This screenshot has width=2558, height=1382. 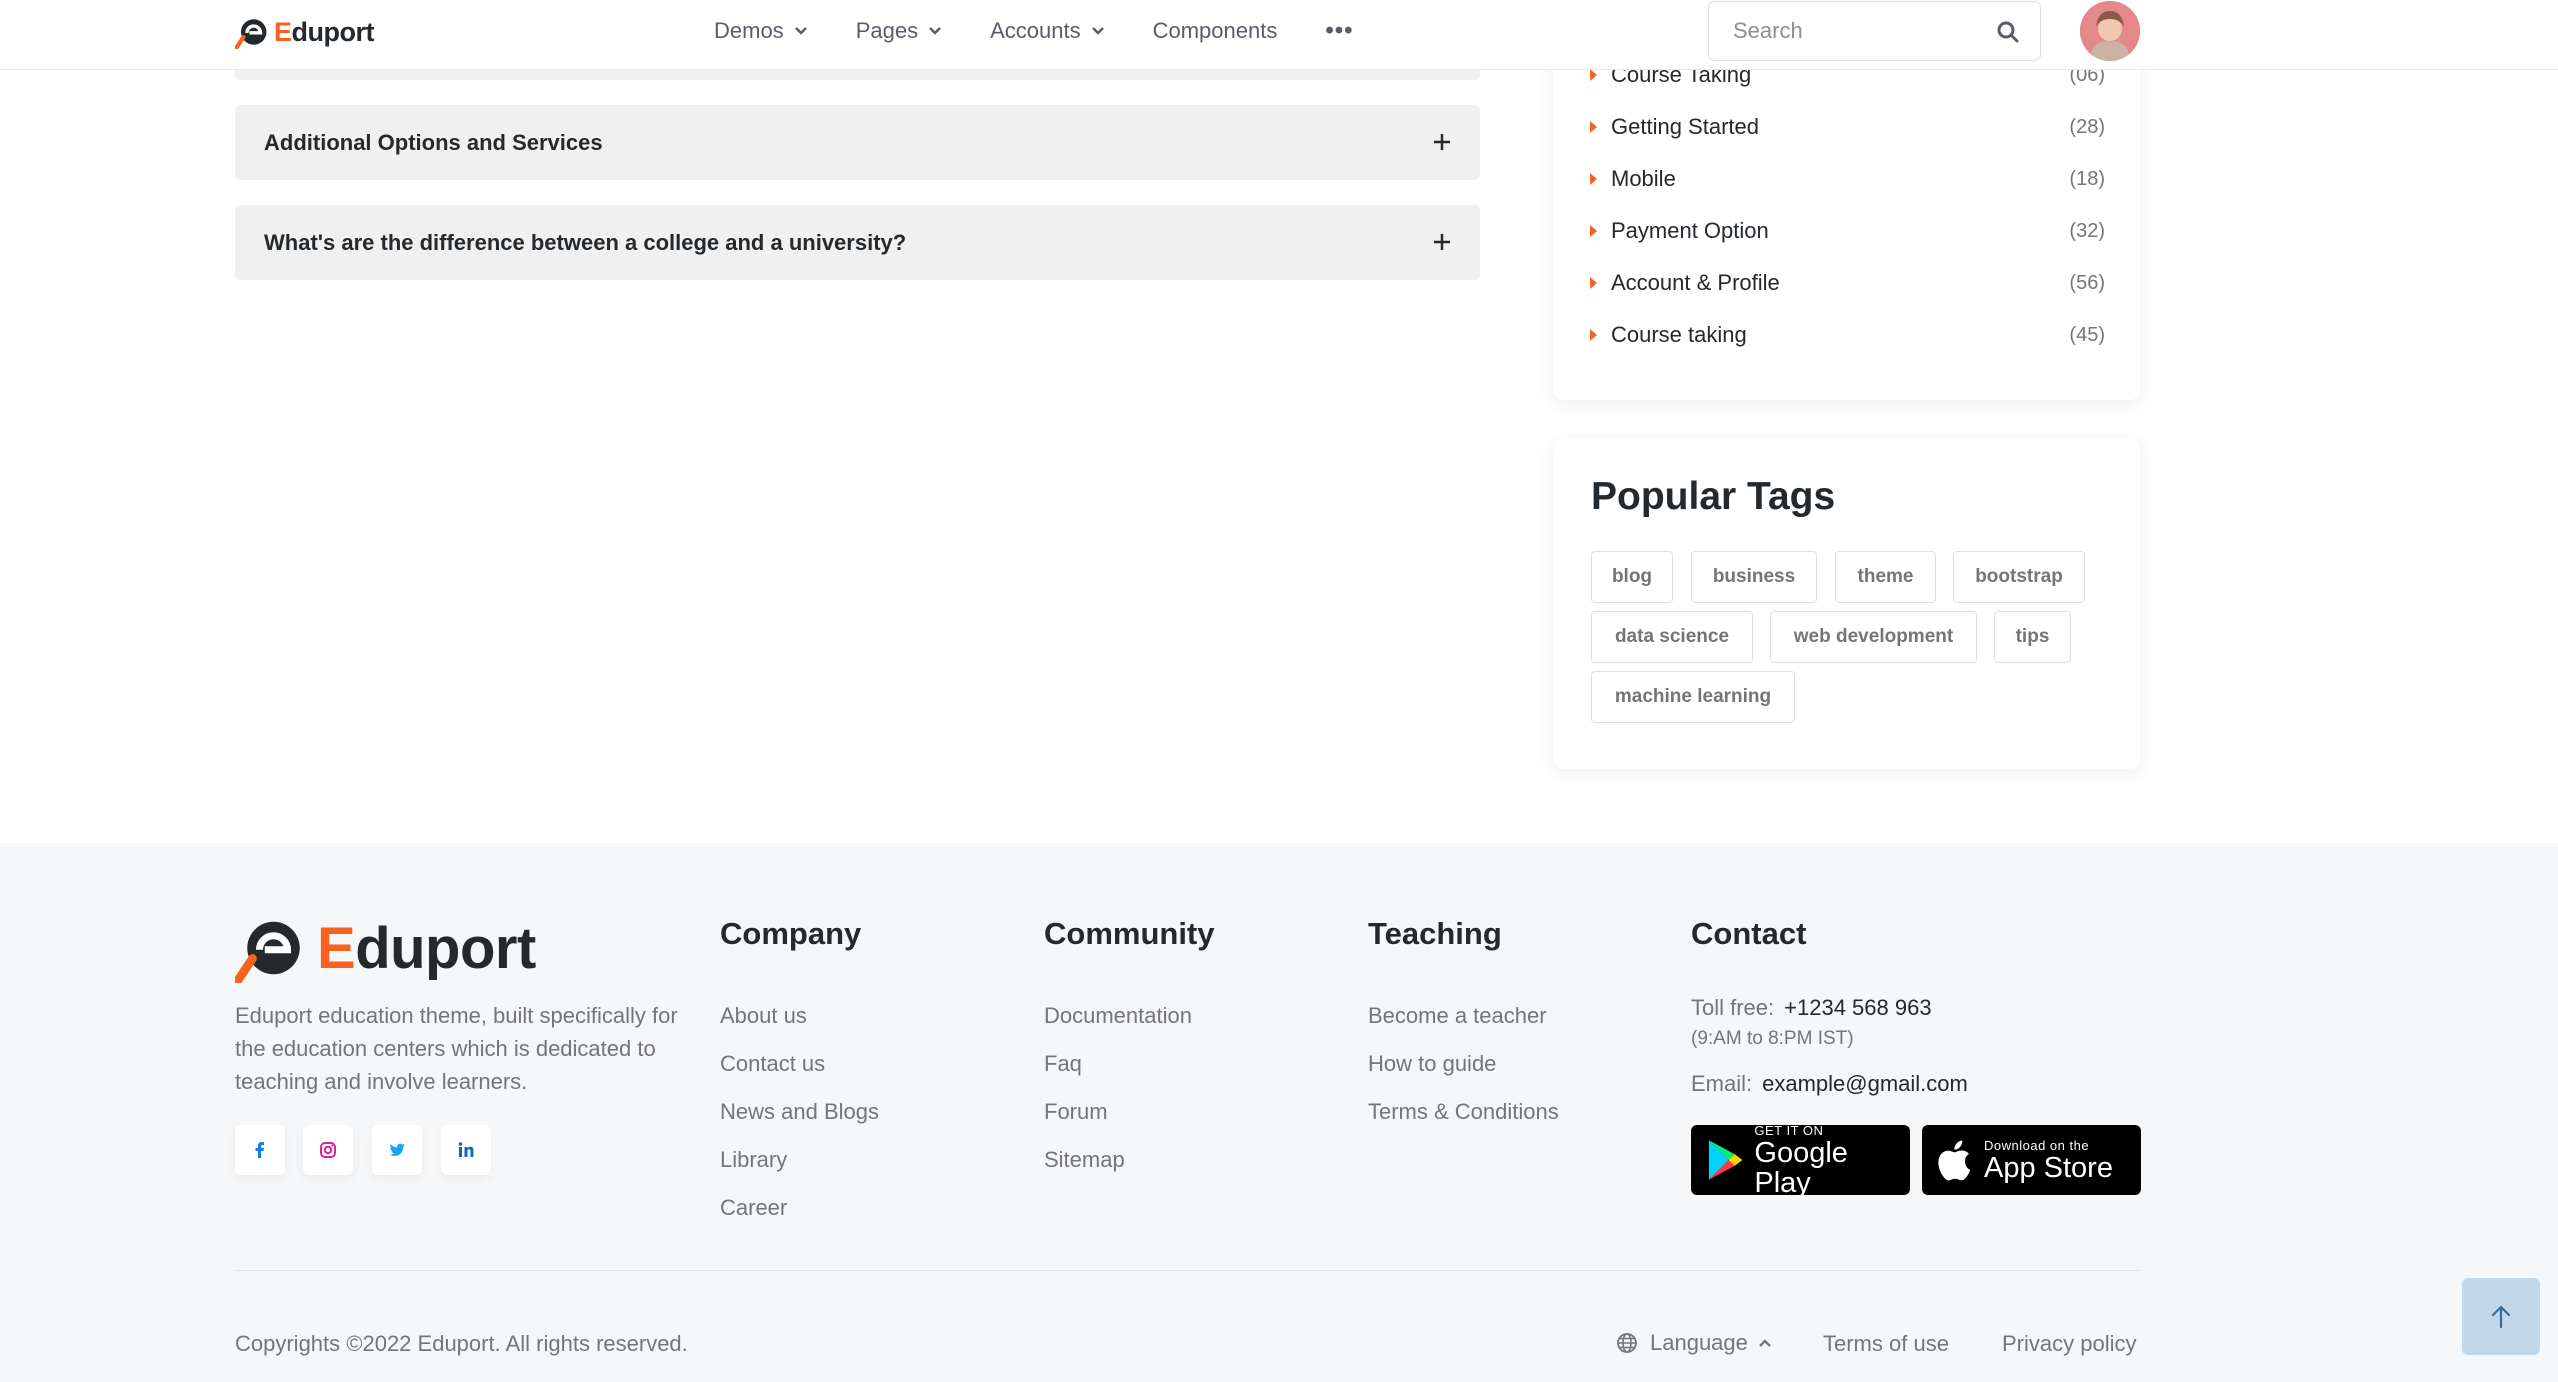 I want to click on footer-link-how-to-guide: How to guide, so click(x=1432, y=1064).